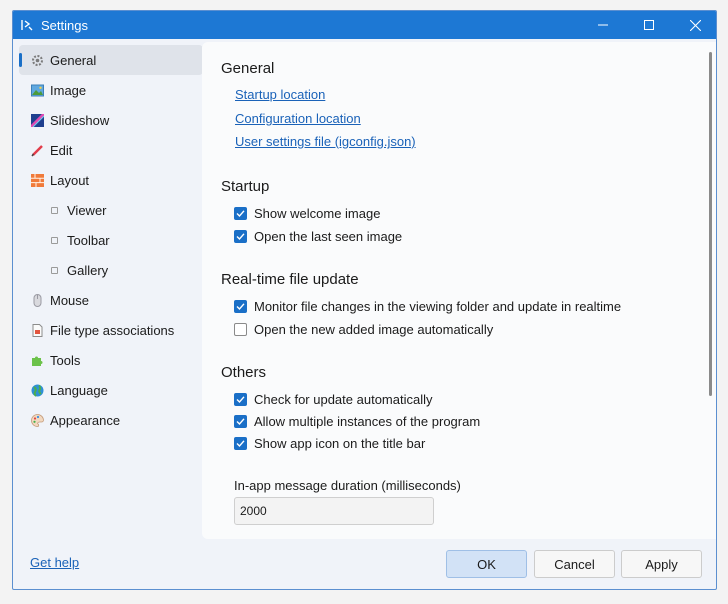 This screenshot has width=728, height=604. Describe the element at coordinates (298, 118) in the screenshot. I see `configuration-location-link: Configuration location` at that location.